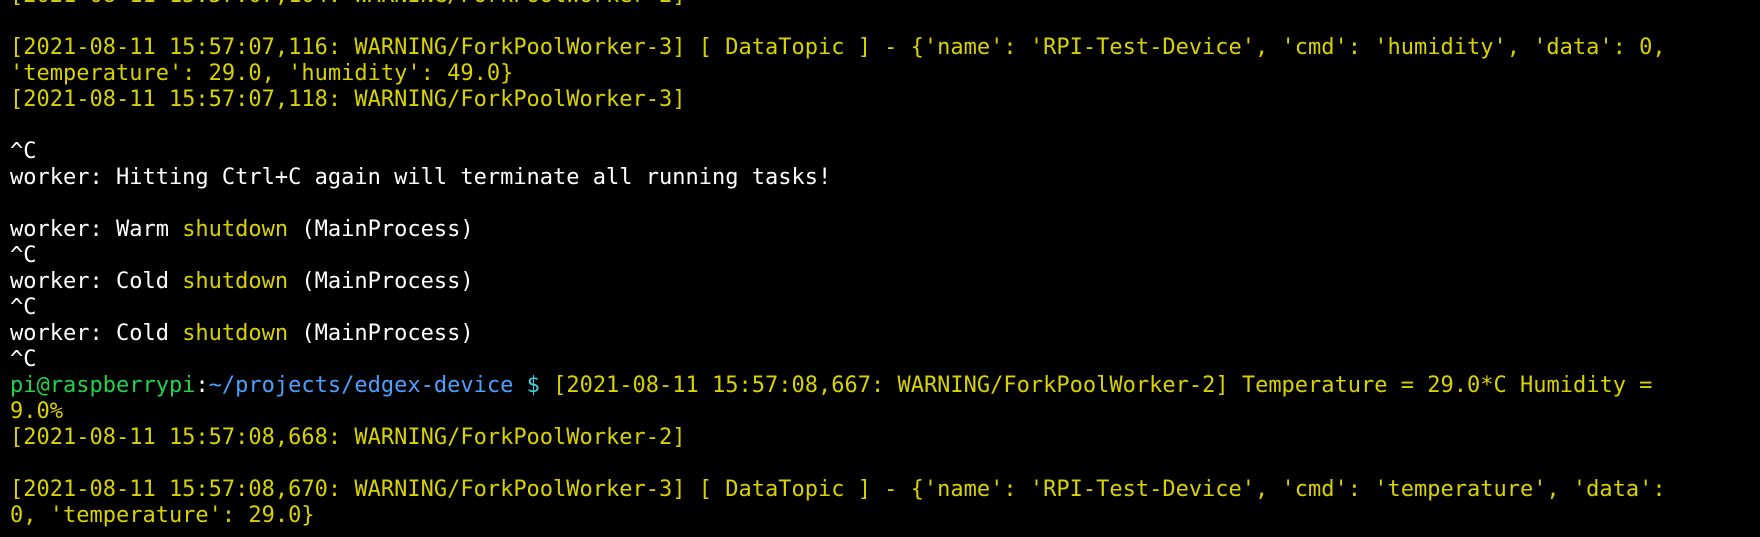 The width and height of the screenshot is (1760, 537). What do you see at coordinates (533, 385) in the screenshot?
I see `terminal-text-segment: $` at bounding box center [533, 385].